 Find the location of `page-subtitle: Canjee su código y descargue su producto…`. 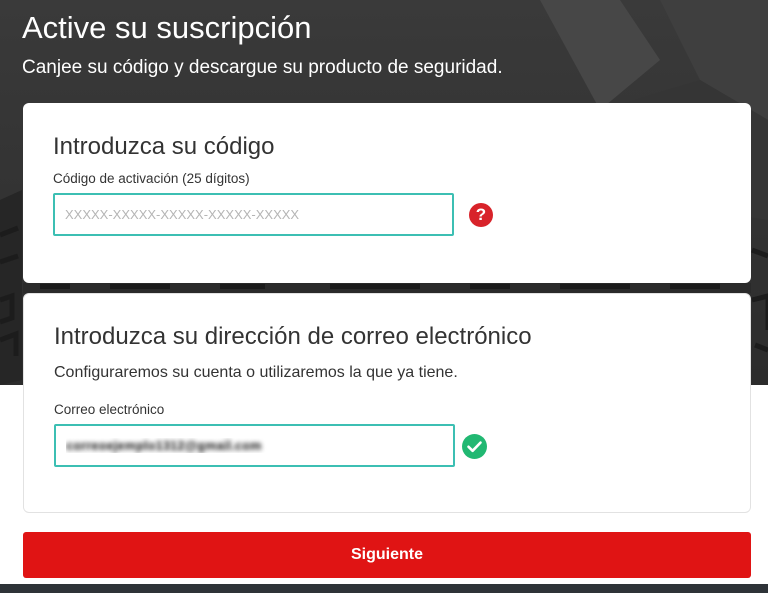

page-subtitle: Canjee su código y descargue su producto… is located at coordinates (262, 67).